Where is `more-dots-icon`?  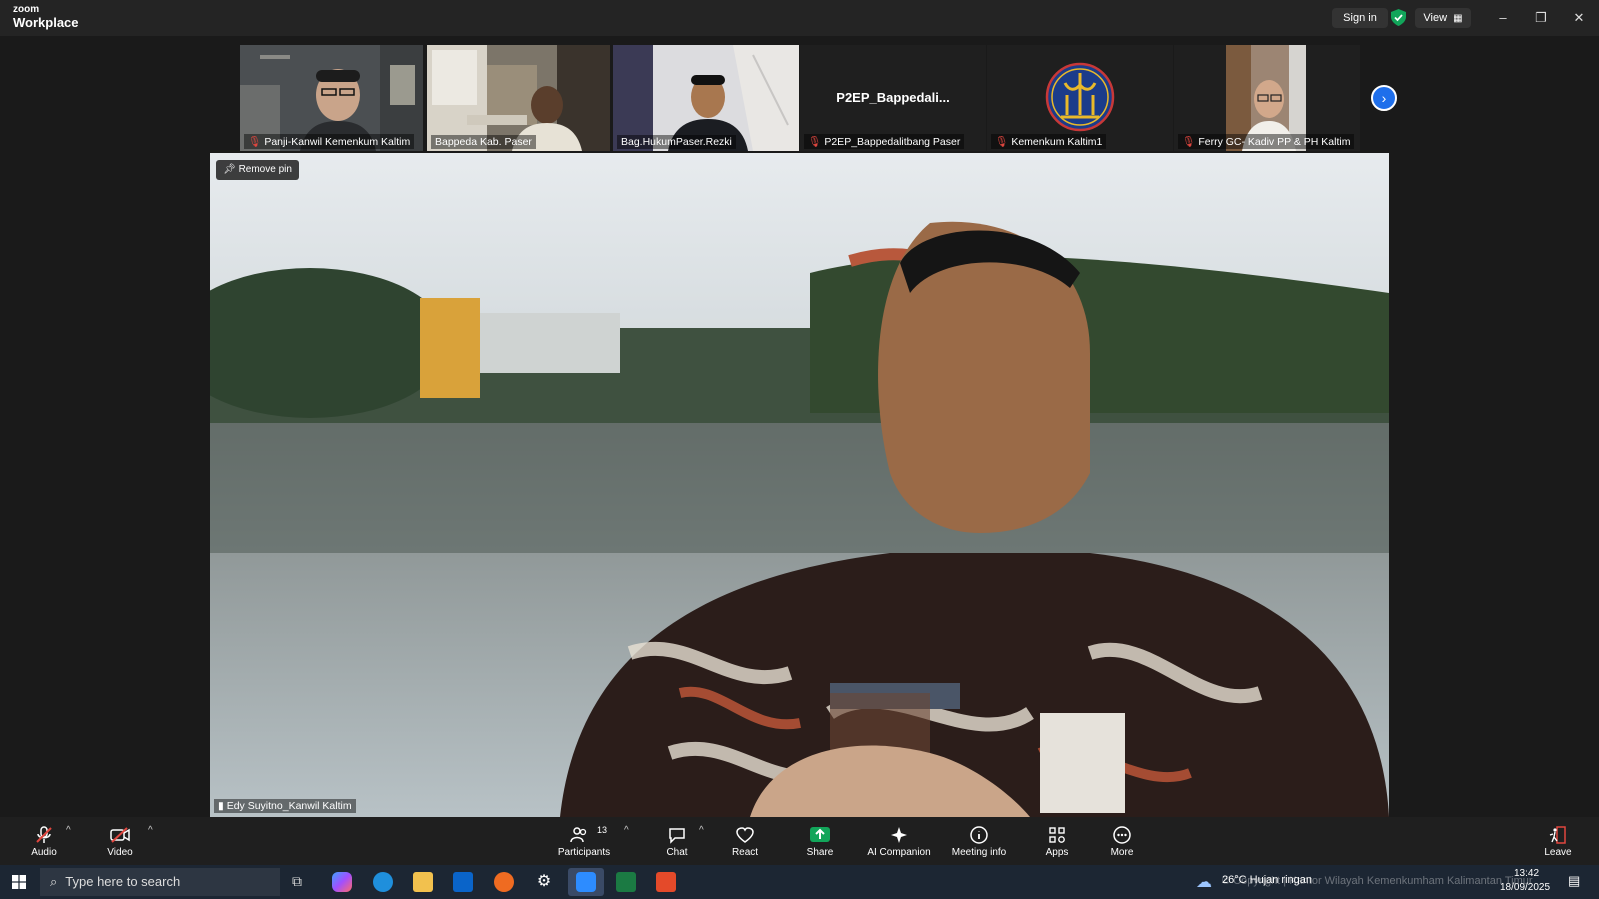
more-dots-icon is located at coordinates (1122, 835).